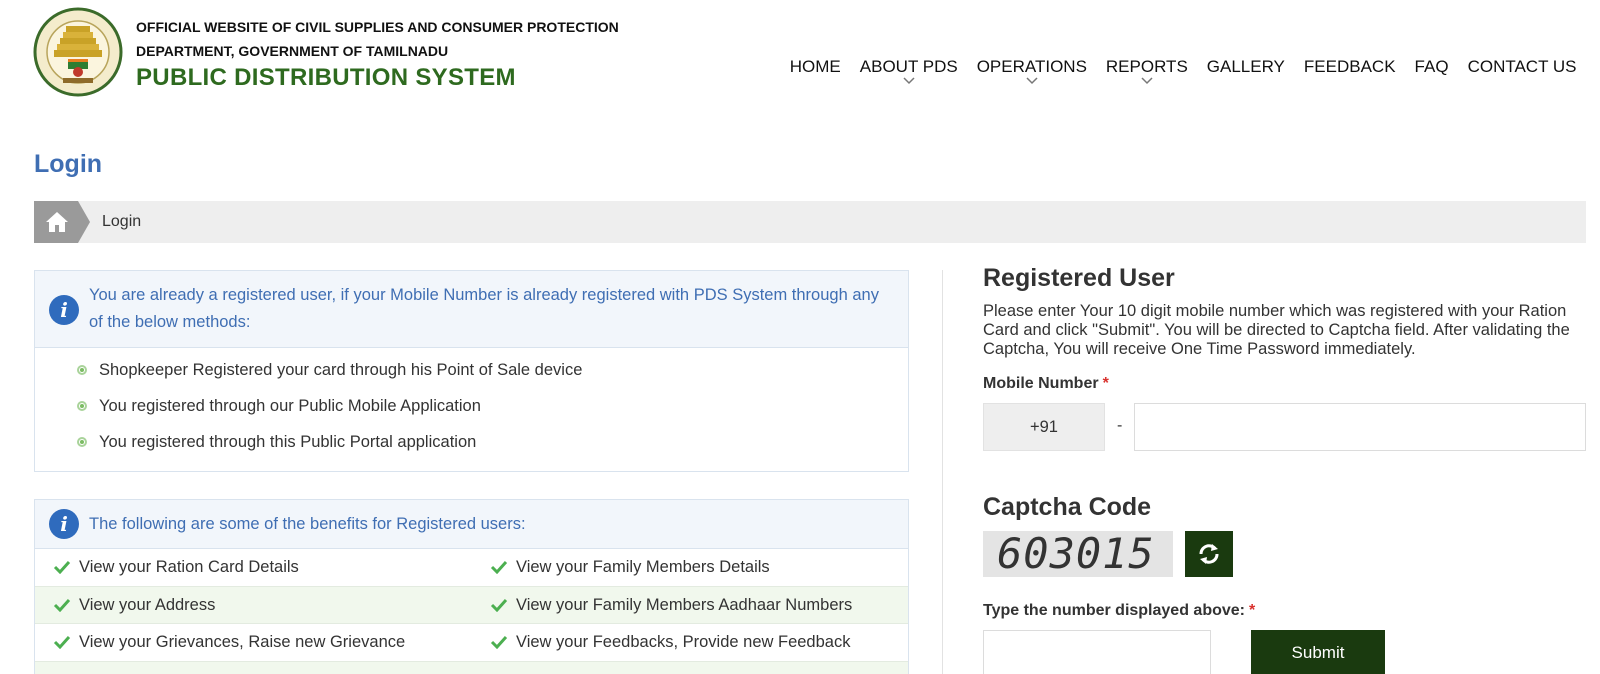  Describe the element at coordinates (1044, 427) in the screenshot. I see `country-code-prefix: +91` at that location.